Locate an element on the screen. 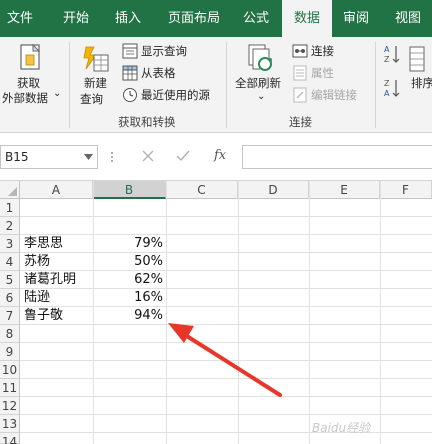 This screenshot has width=432, height=444. formula-input is located at coordinates (337, 157).